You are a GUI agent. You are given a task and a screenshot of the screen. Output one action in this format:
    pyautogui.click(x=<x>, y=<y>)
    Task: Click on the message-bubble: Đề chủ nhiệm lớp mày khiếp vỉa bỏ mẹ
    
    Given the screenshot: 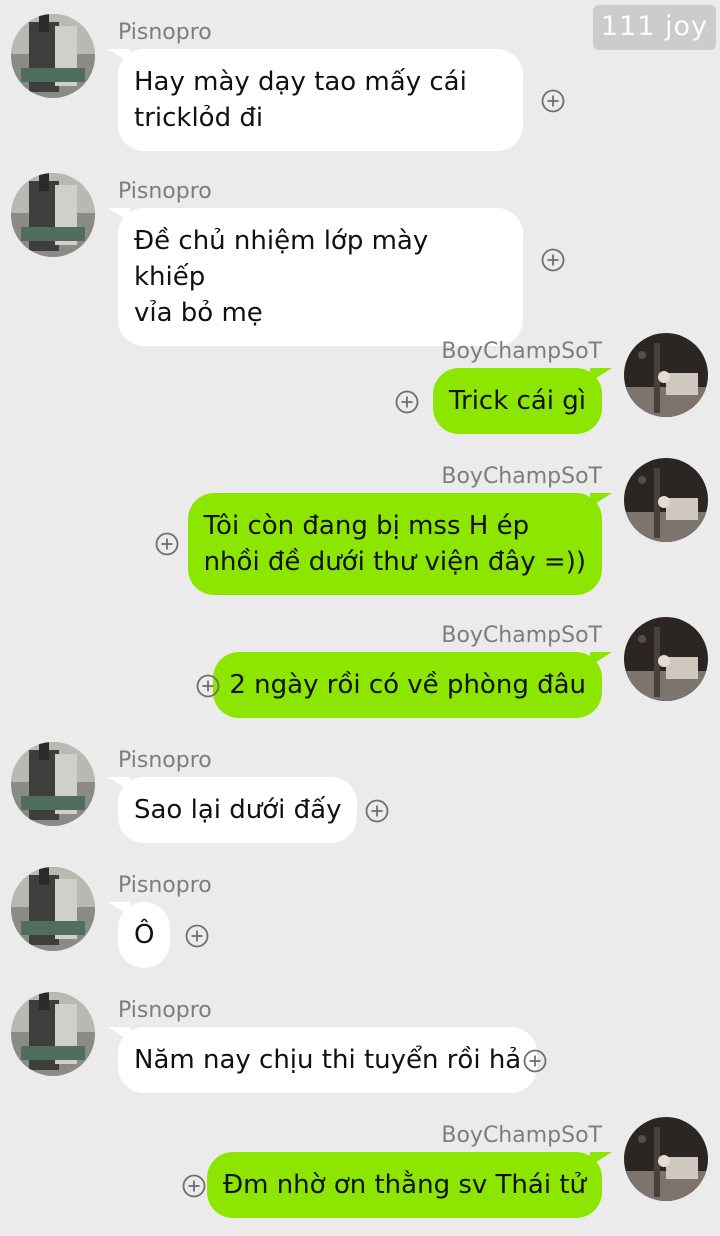 What is the action you would take?
    pyautogui.click(x=315, y=277)
    